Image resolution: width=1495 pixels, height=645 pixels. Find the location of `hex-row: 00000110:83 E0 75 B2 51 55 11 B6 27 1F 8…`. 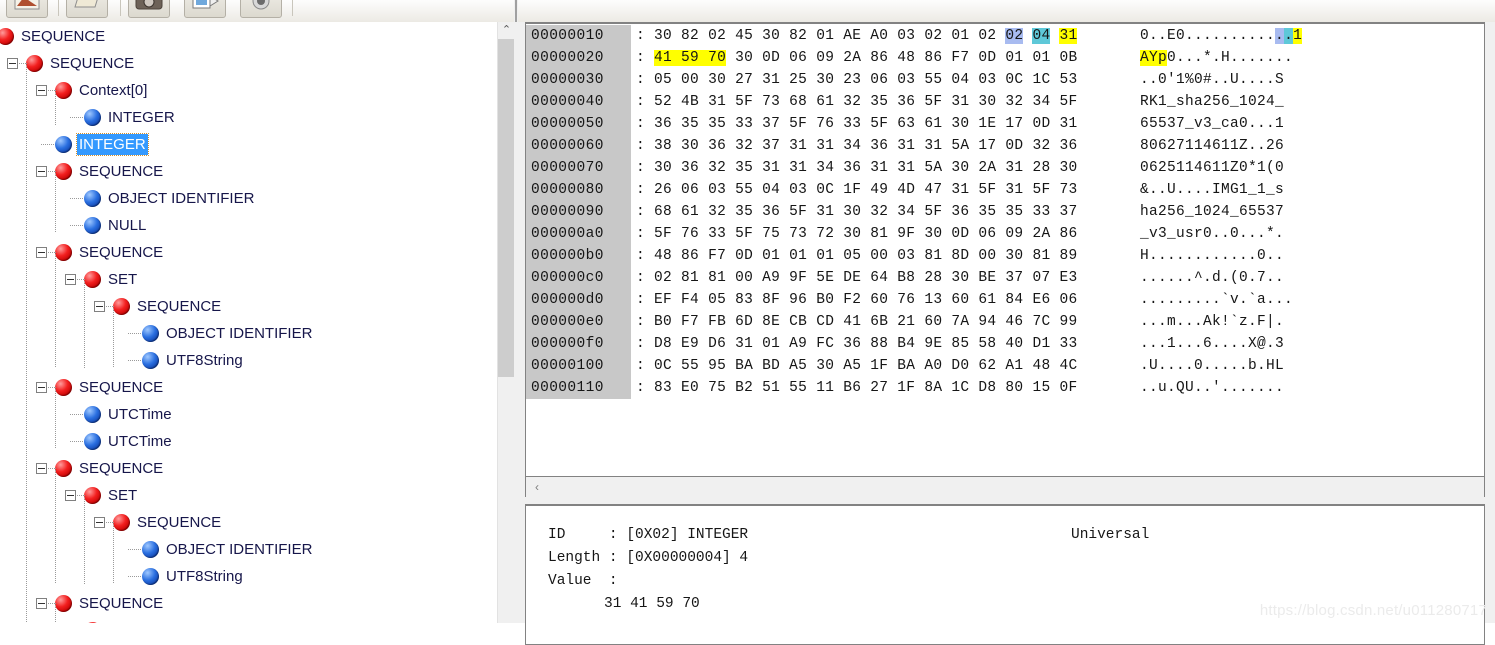

hex-row: 00000110:83 E0 75 B2 51 55 11 B6 27 1F 8… is located at coordinates (1005, 388).